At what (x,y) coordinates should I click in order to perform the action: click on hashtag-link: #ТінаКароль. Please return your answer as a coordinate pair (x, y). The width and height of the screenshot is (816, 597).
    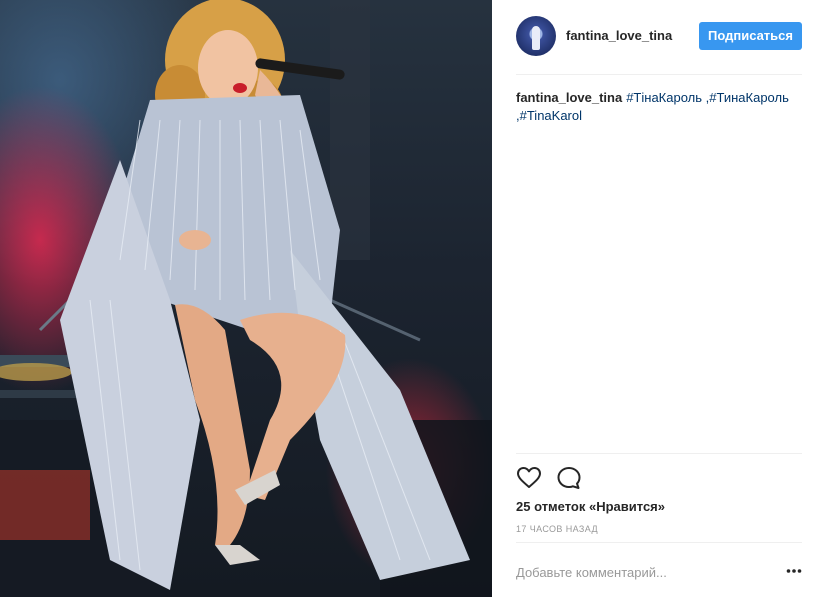
    Looking at the image, I should click on (664, 97).